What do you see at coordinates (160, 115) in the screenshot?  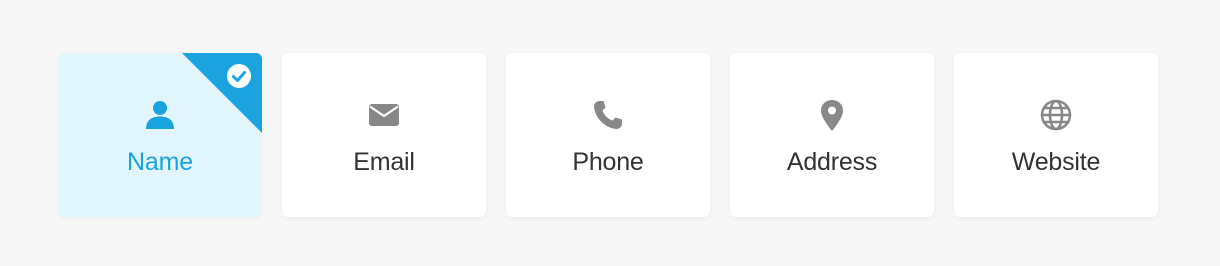 I see `user-icon` at bounding box center [160, 115].